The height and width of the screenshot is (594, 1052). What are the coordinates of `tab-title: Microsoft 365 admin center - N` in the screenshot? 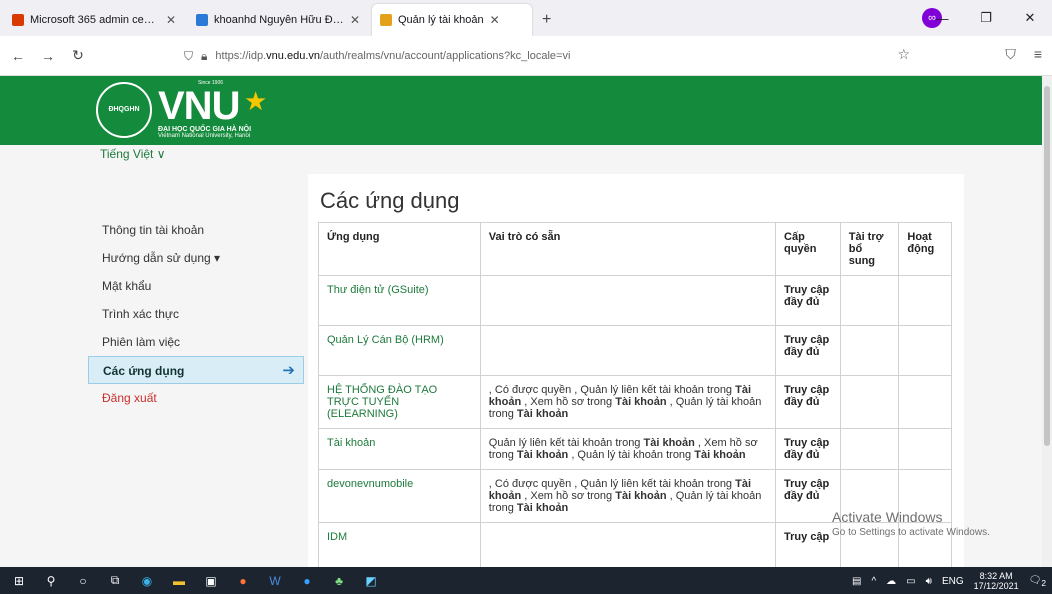 It's located at (95, 20).